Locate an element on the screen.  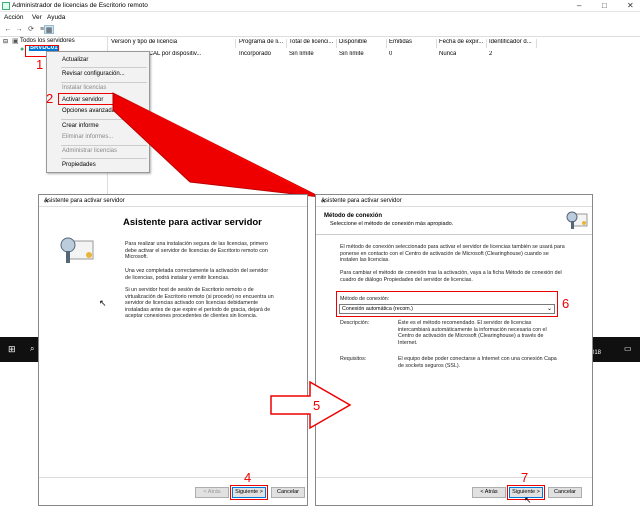
menu-item-instalar: Instalar licencias is located at coordinates (84, 88).